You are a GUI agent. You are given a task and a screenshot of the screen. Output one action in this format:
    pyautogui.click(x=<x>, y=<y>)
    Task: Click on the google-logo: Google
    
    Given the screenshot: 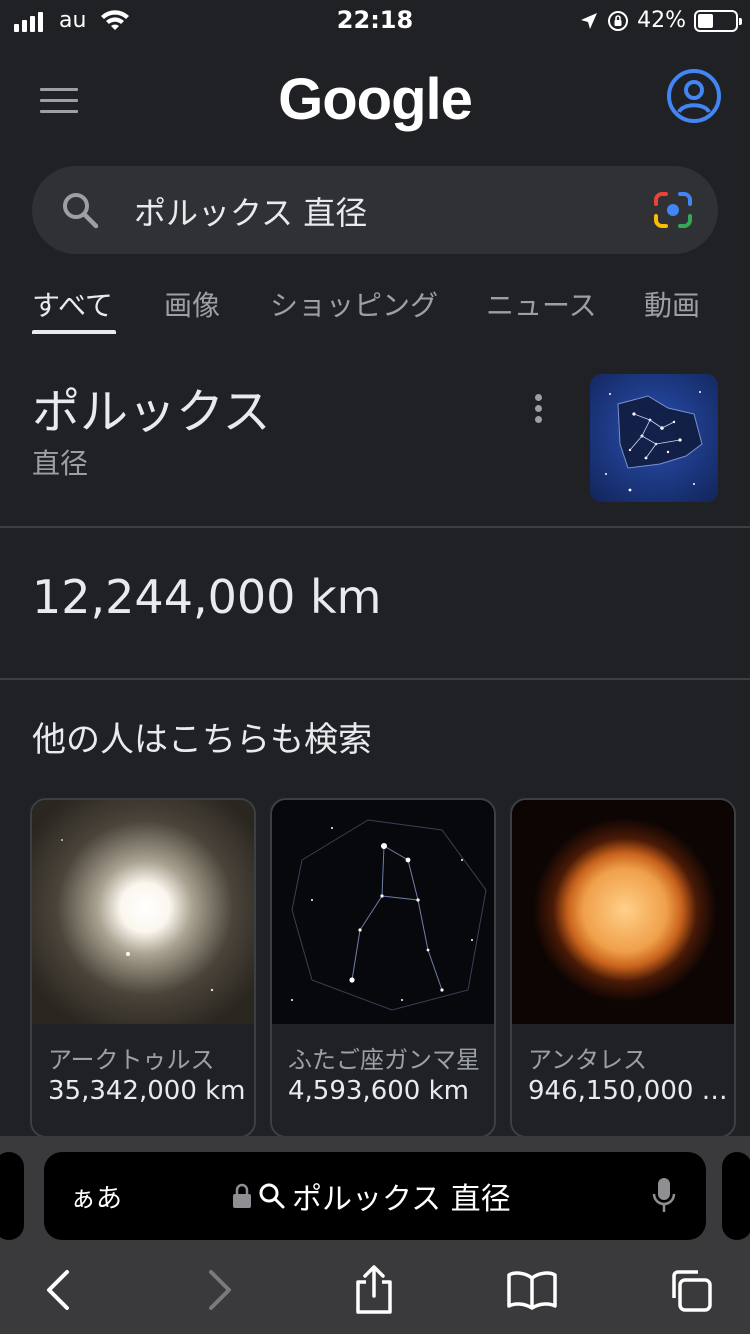 What is the action you would take?
    pyautogui.click(x=375, y=99)
    